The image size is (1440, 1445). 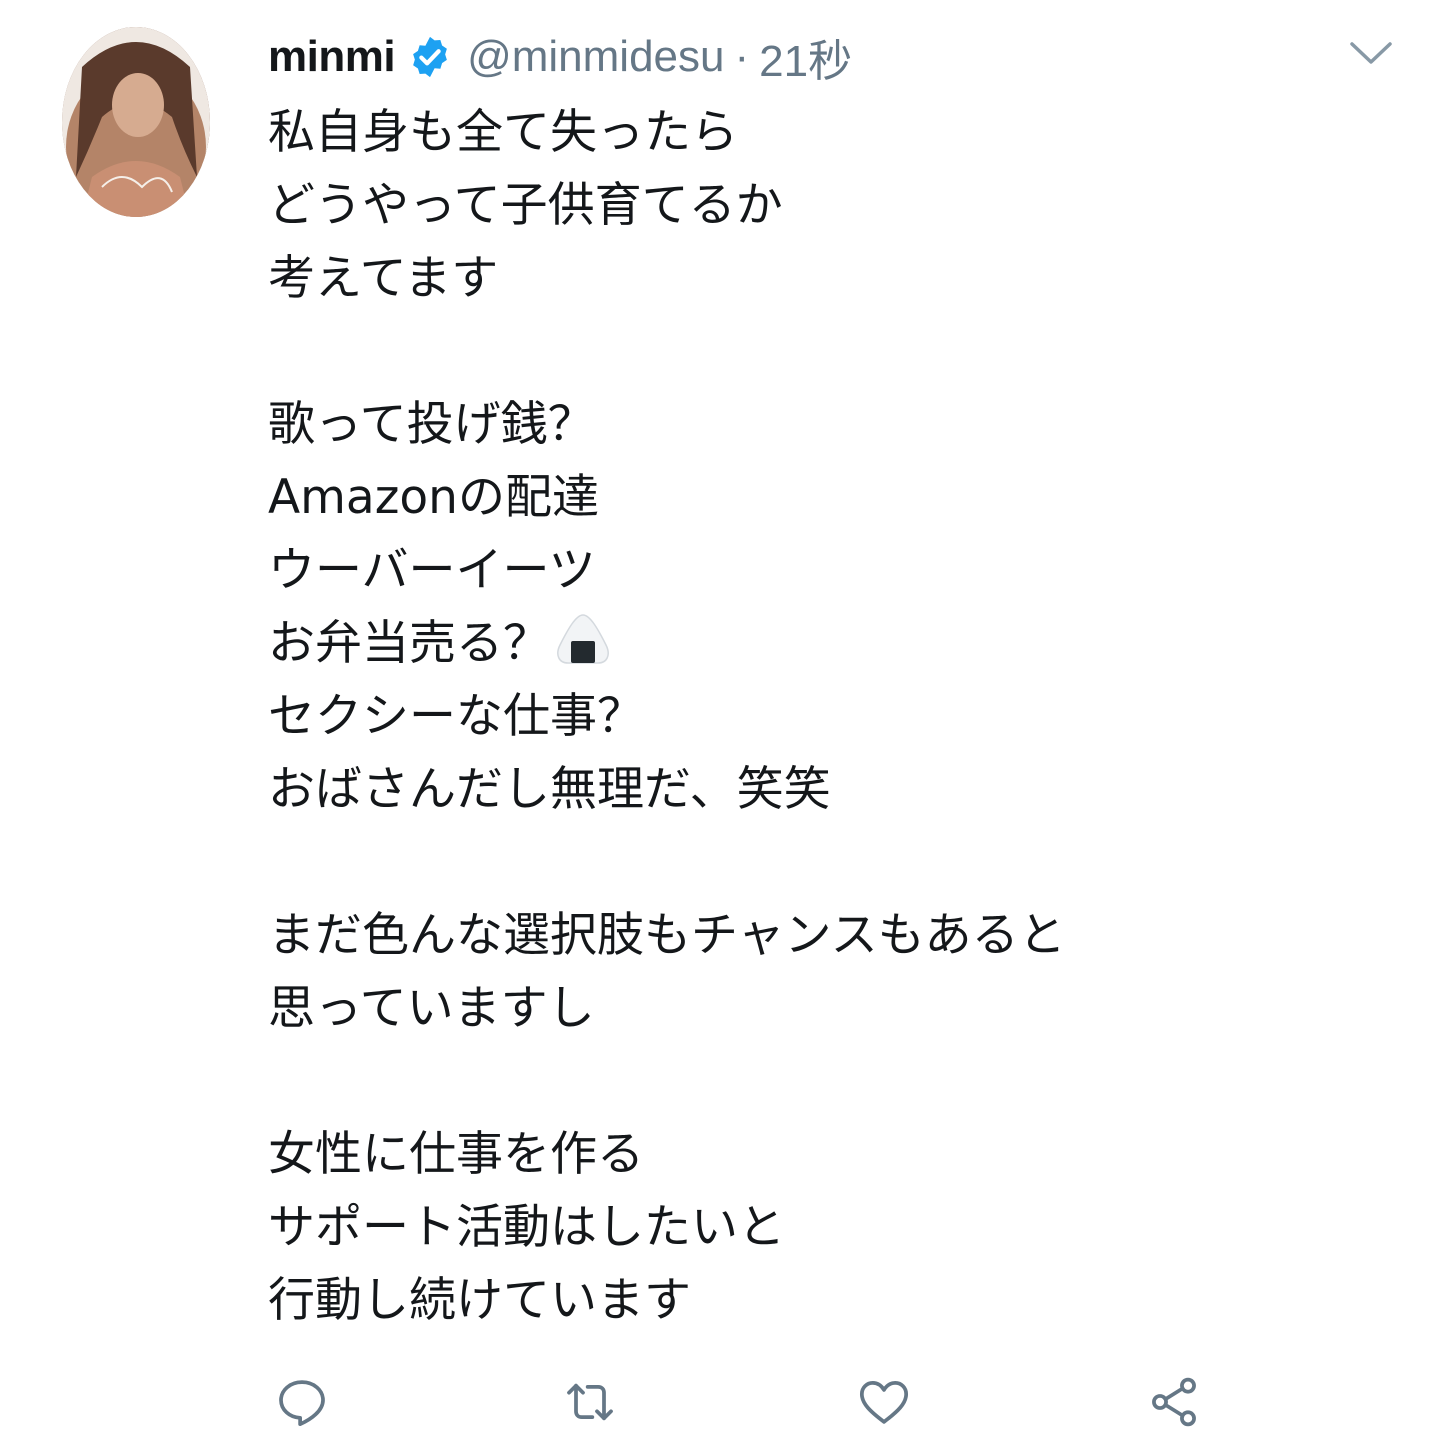 What do you see at coordinates (525, 205) in the screenshot?
I see `tweet-line: どうやって子供育てるか` at bounding box center [525, 205].